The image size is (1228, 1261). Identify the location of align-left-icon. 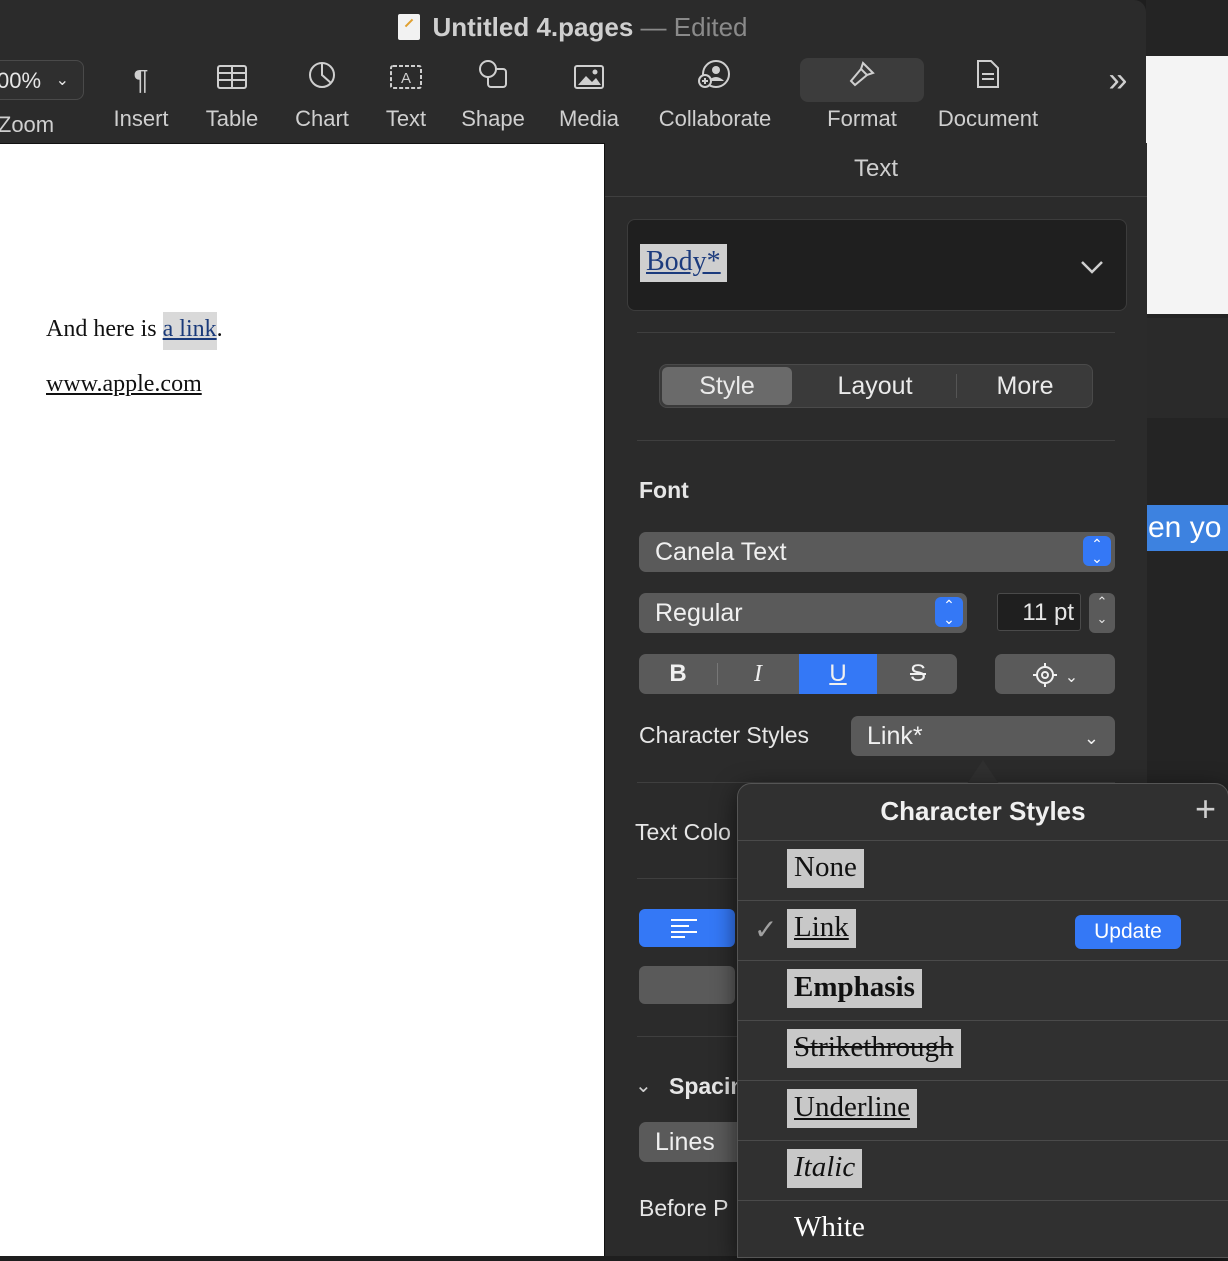
(684, 930).